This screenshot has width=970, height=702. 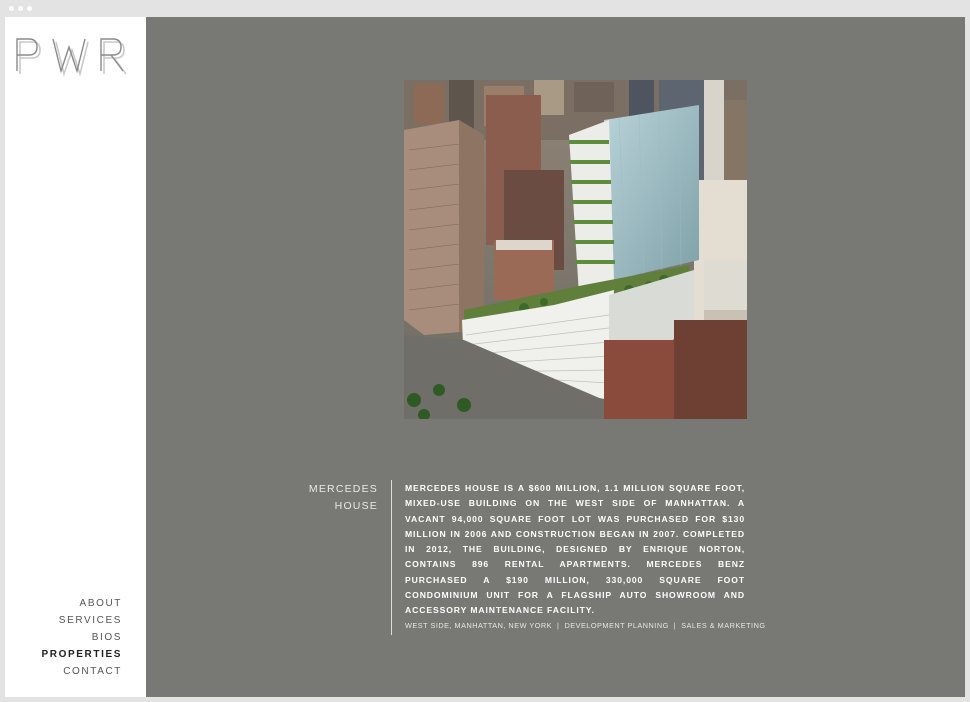 What do you see at coordinates (391, 557) in the screenshot?
I see `caption-divider` at bounding box center [391, 557].